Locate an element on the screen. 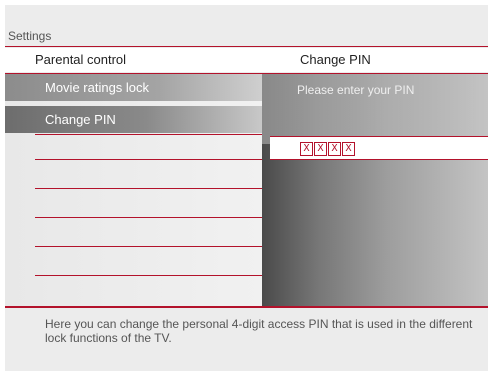  menu-item-movie-ratings-lock: Movie ratings lock is located at coordinates (133, 87).